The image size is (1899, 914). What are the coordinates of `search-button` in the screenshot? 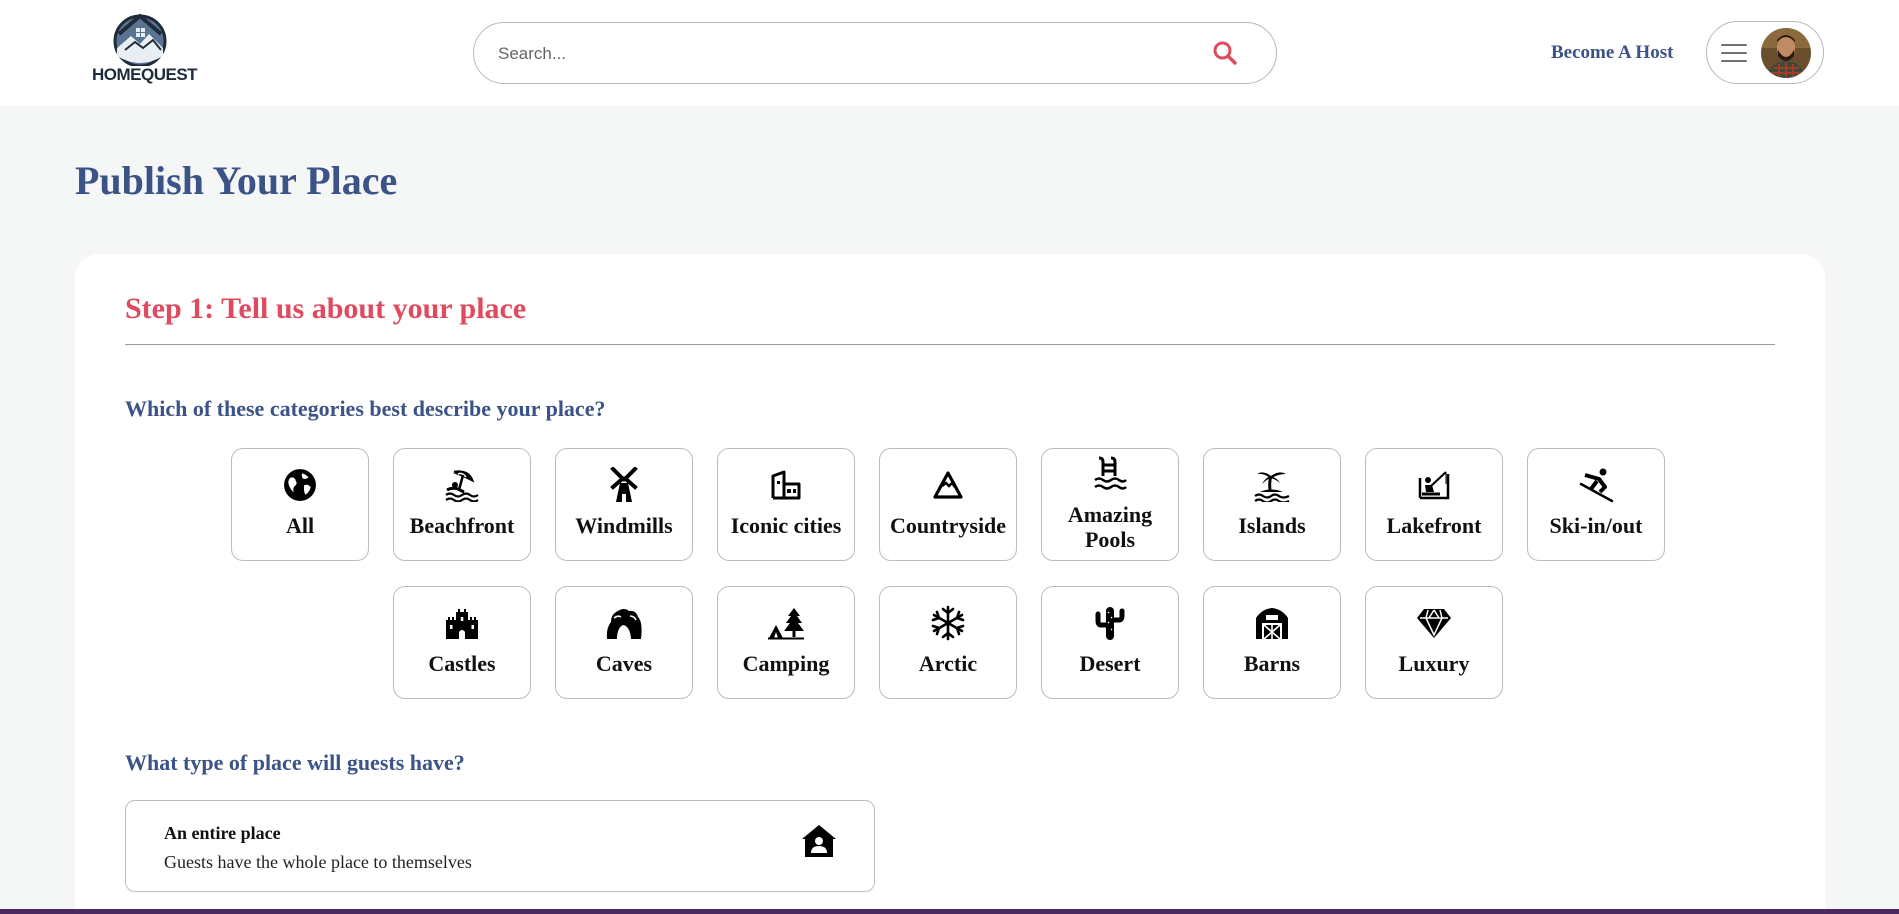 It's located at (1226, 54).